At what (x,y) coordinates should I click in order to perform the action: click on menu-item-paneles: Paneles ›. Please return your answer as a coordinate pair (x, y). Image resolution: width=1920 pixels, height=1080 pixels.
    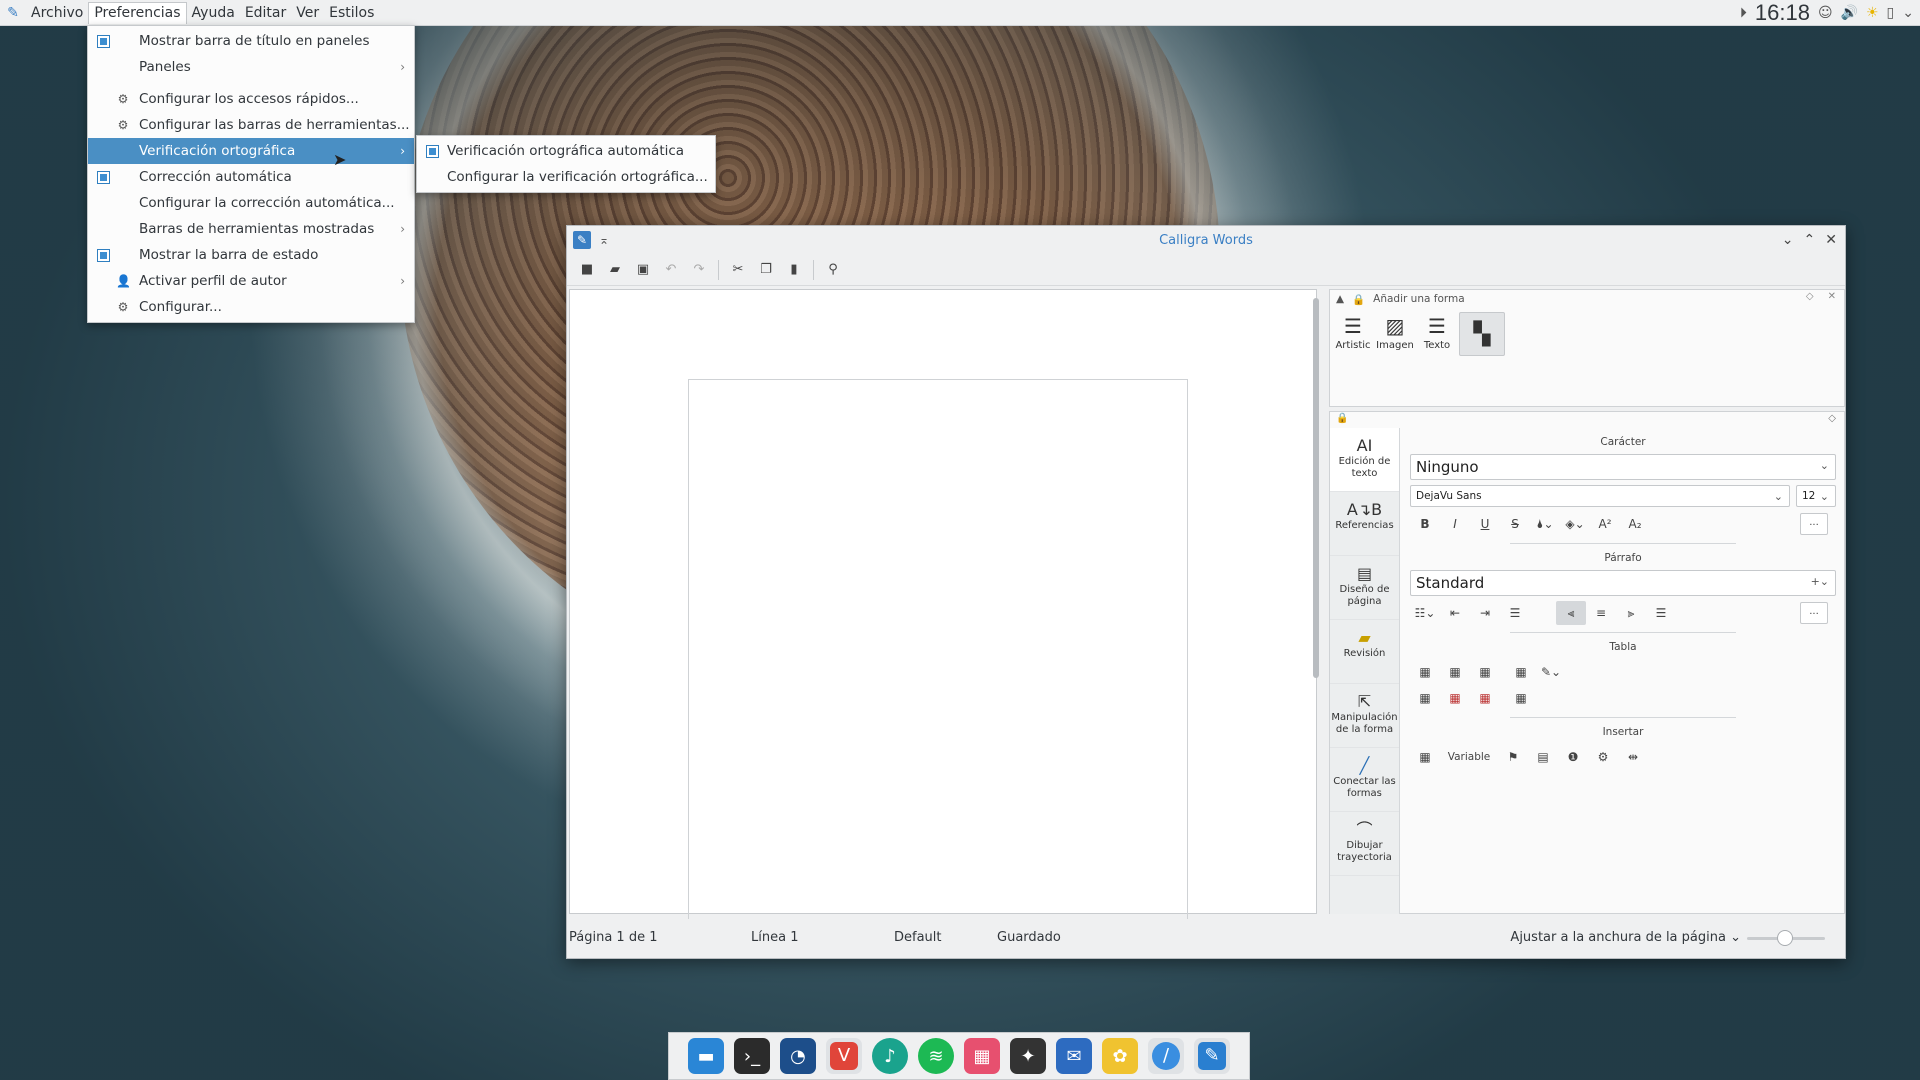
    Looking at the image, I should click on (251, 67).